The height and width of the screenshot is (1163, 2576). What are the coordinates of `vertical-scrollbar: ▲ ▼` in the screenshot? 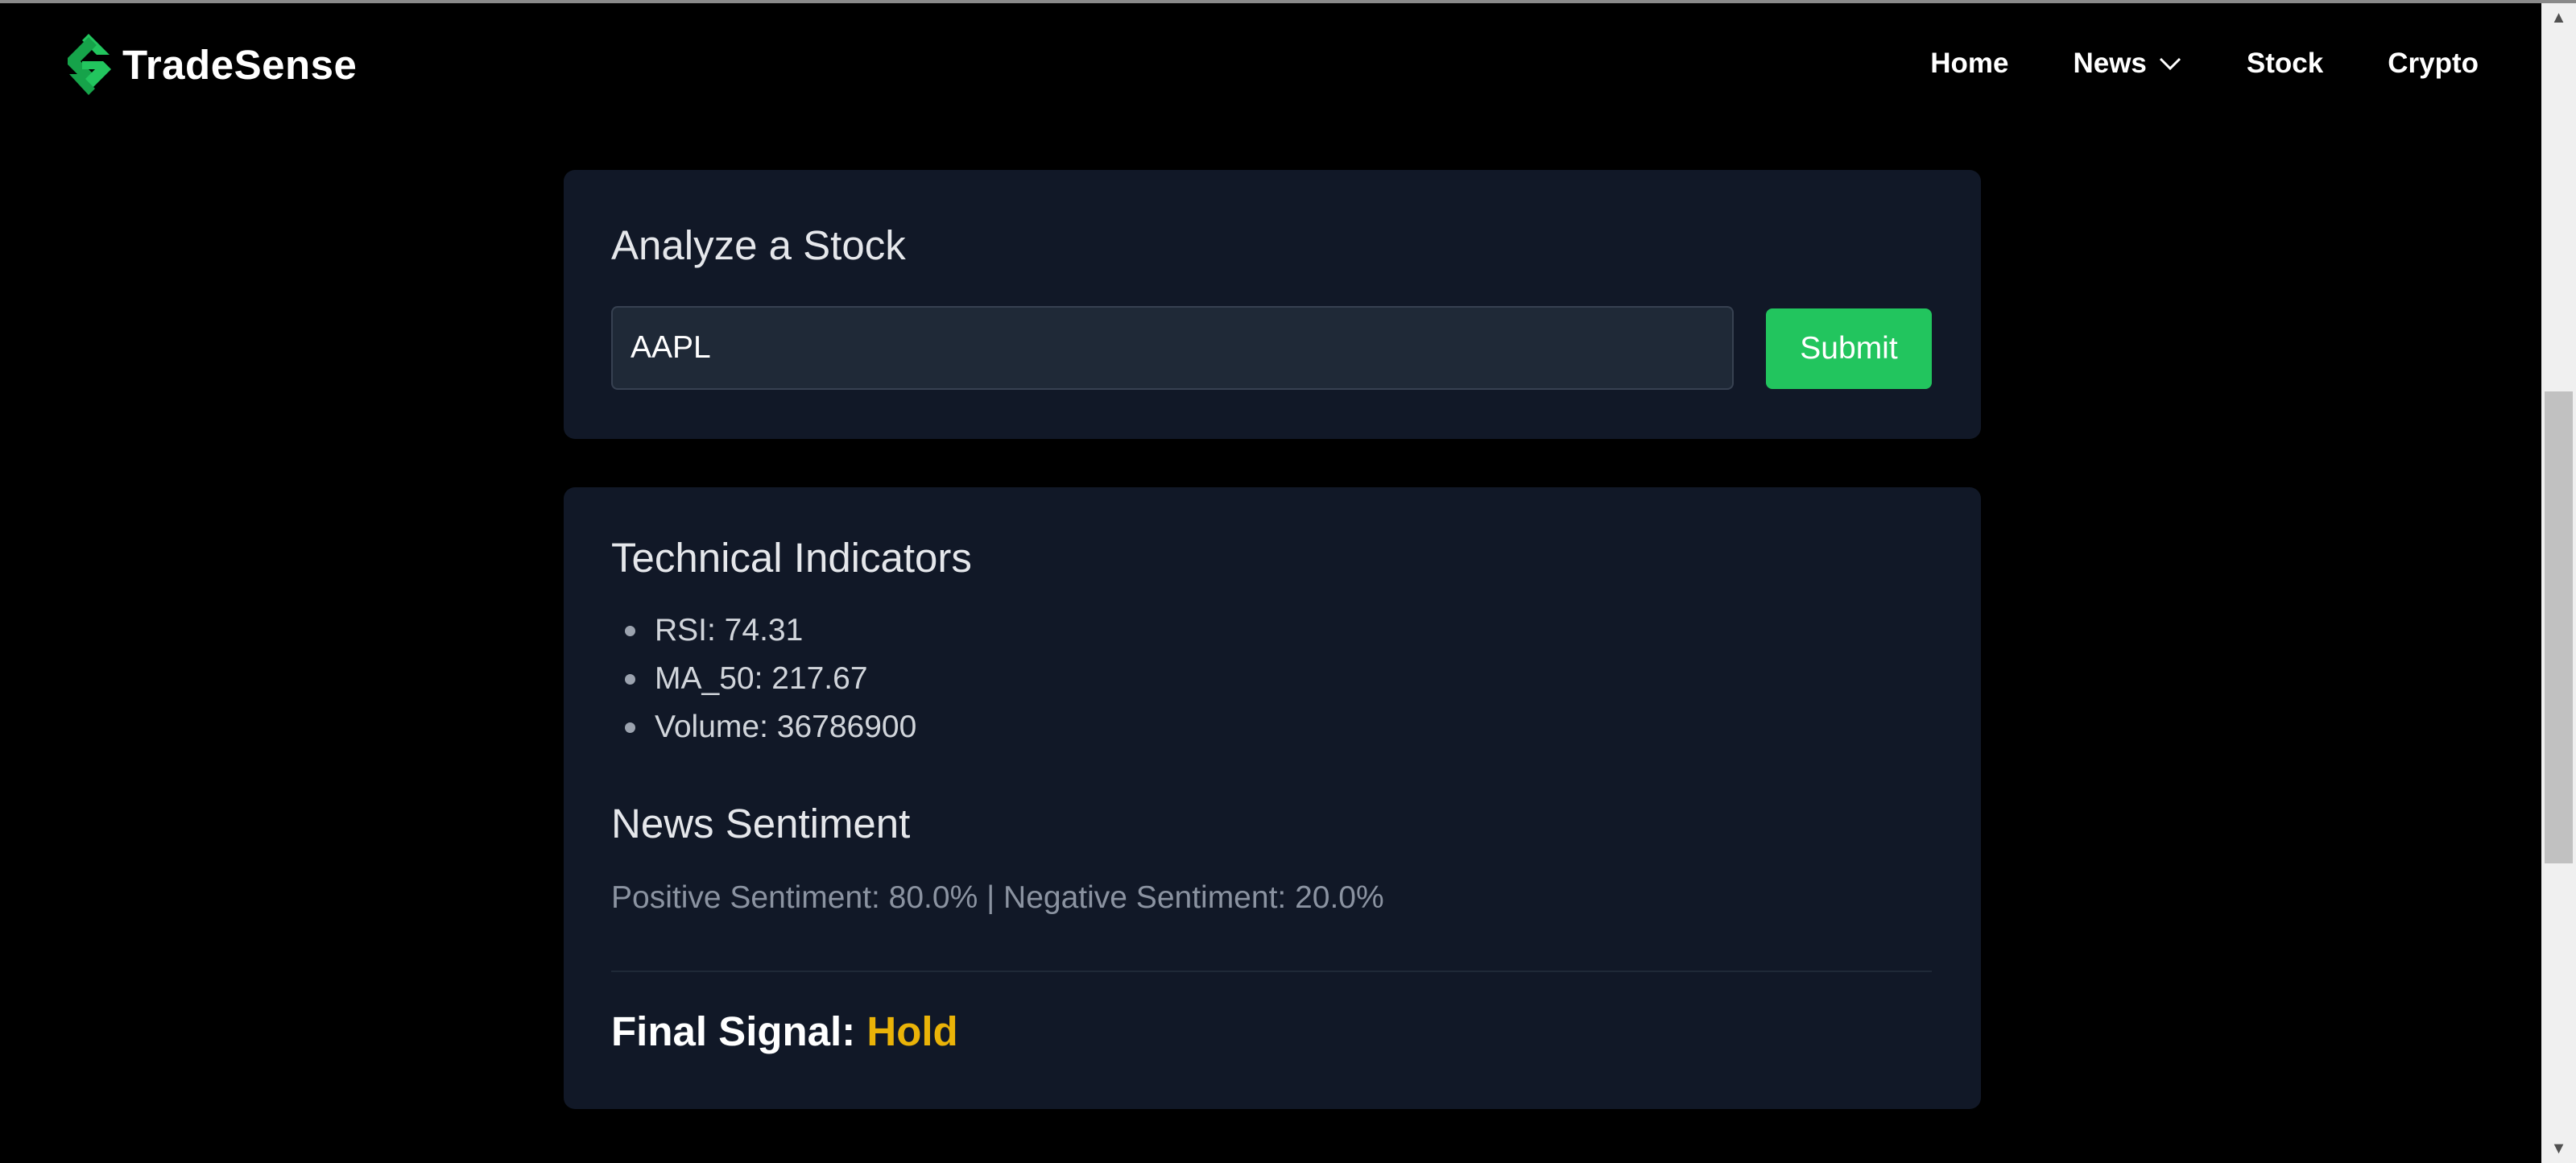 It's located at (2559, 583).